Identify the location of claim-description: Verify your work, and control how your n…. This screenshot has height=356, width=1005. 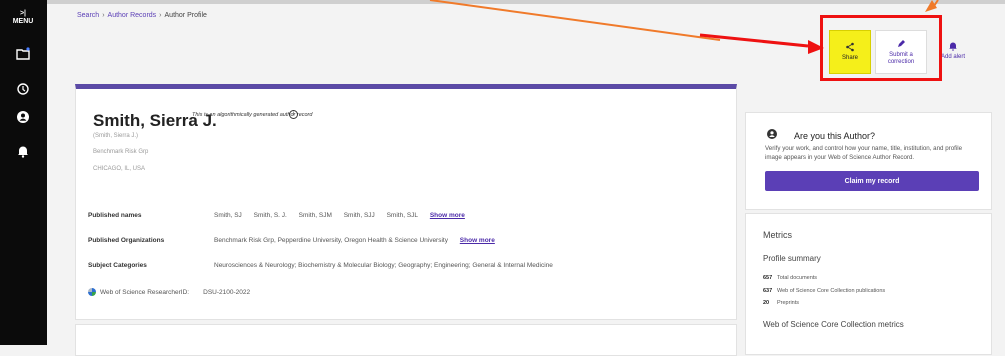
(864, 153).